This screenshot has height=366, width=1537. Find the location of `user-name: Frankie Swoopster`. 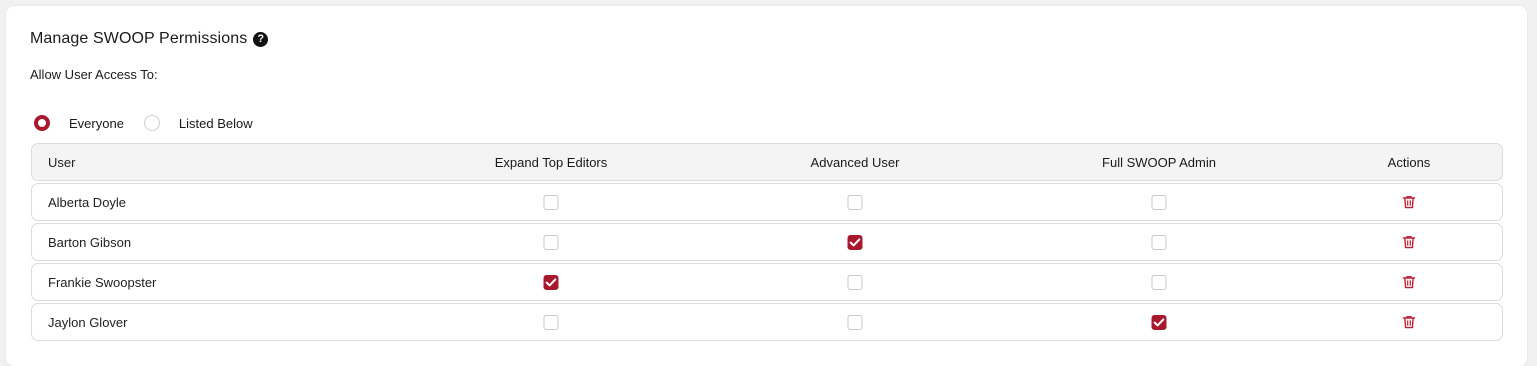

user-name: Frankie Swoopster is located at coordinates (102, 282).